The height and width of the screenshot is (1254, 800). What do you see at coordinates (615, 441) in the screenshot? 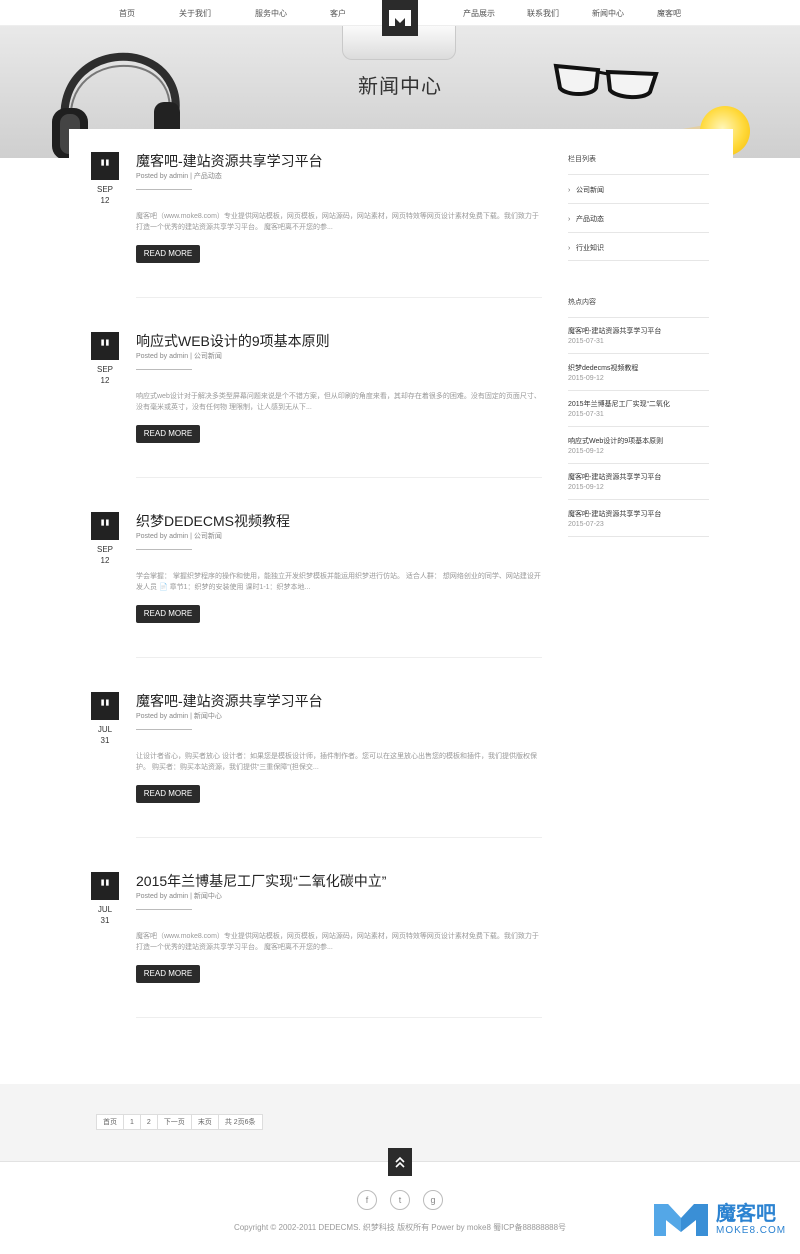
I see `hot-item-title: 响应式Web设计的9项基本原则` at bounding box center [615, 441].